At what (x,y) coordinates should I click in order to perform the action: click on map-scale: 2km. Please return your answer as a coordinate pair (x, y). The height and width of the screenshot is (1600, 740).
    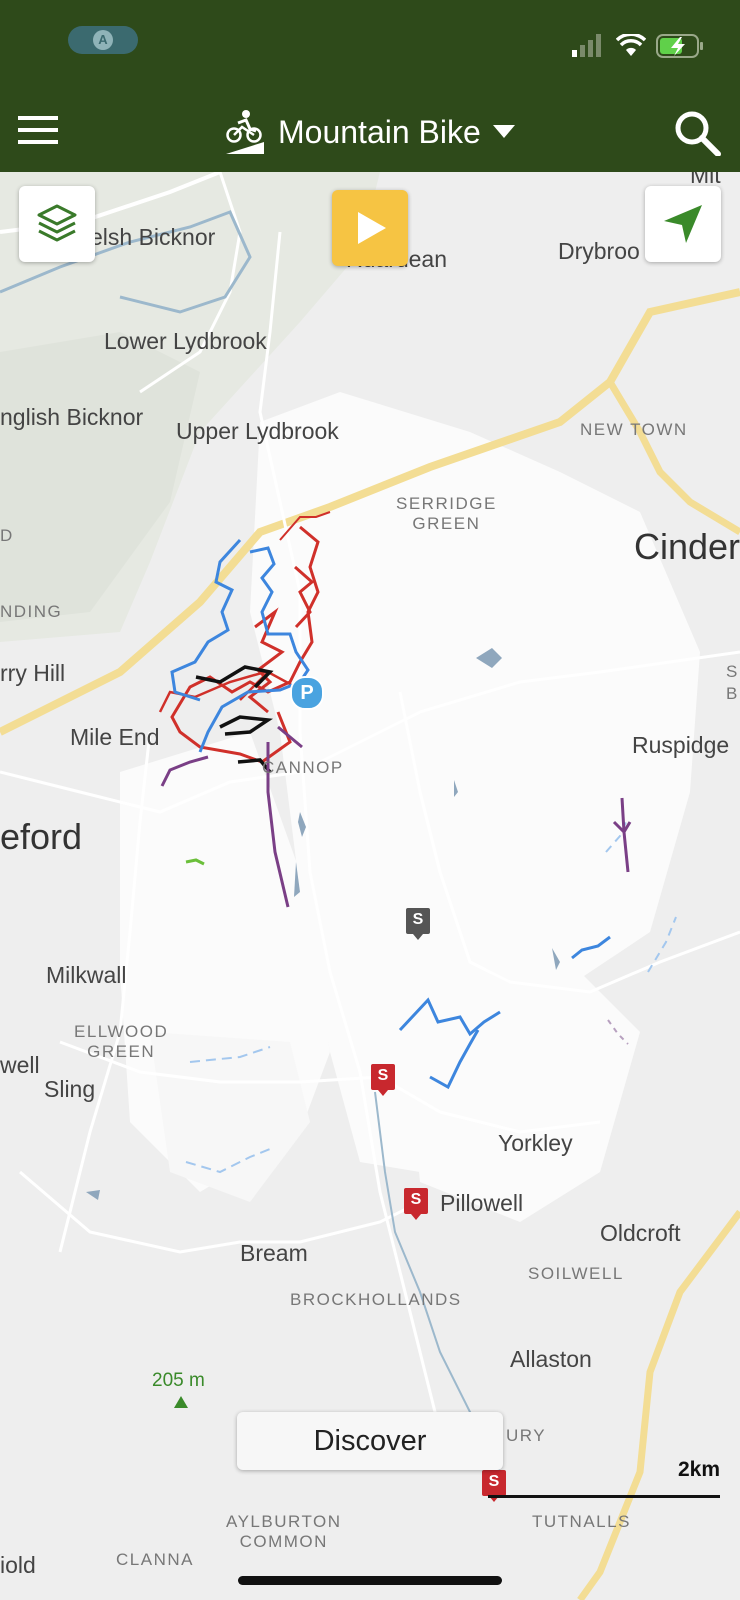
    Looking at the image, I should click on (606, 1482).